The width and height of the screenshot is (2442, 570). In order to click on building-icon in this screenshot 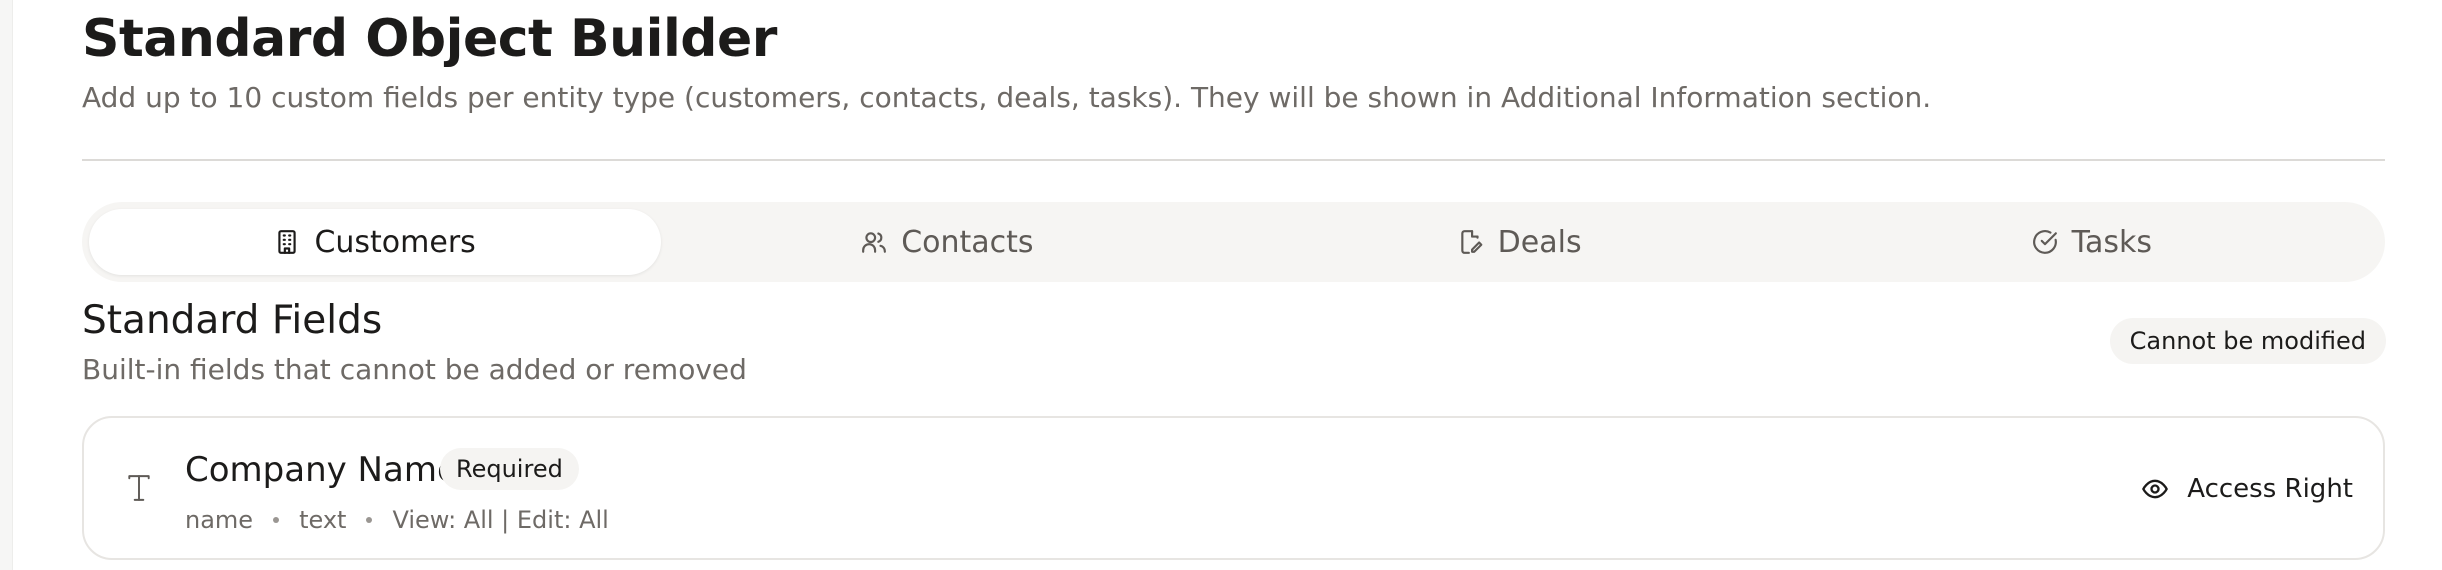, I will do `click(287, 242)`.